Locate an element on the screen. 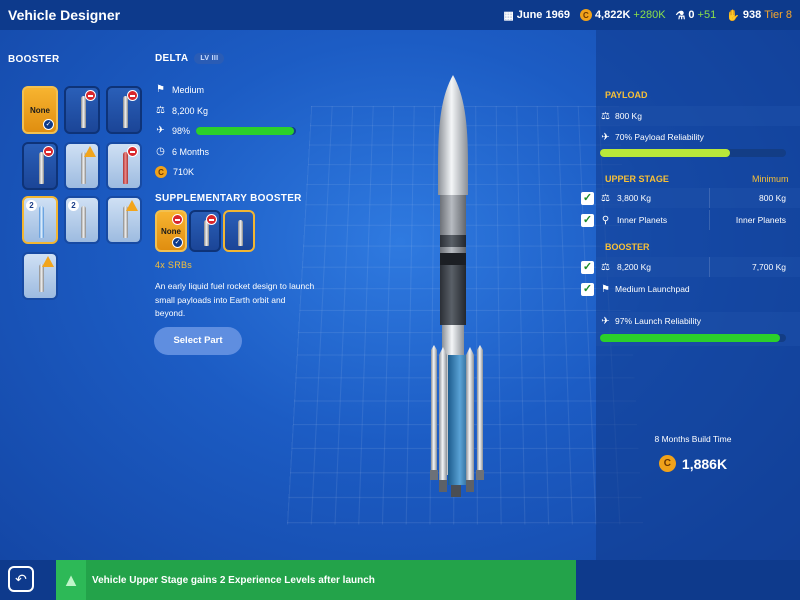  fairing is located at coordinates (453, 120).